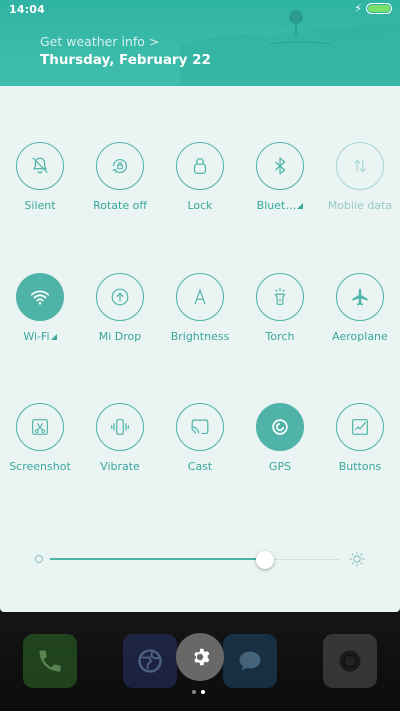 Image resolution: width=400 pixels, height=711 pixels. What do you see at coordinates (350, 661) in the screenshot?
I see `camera-icon` at bounding box center [350, 661].